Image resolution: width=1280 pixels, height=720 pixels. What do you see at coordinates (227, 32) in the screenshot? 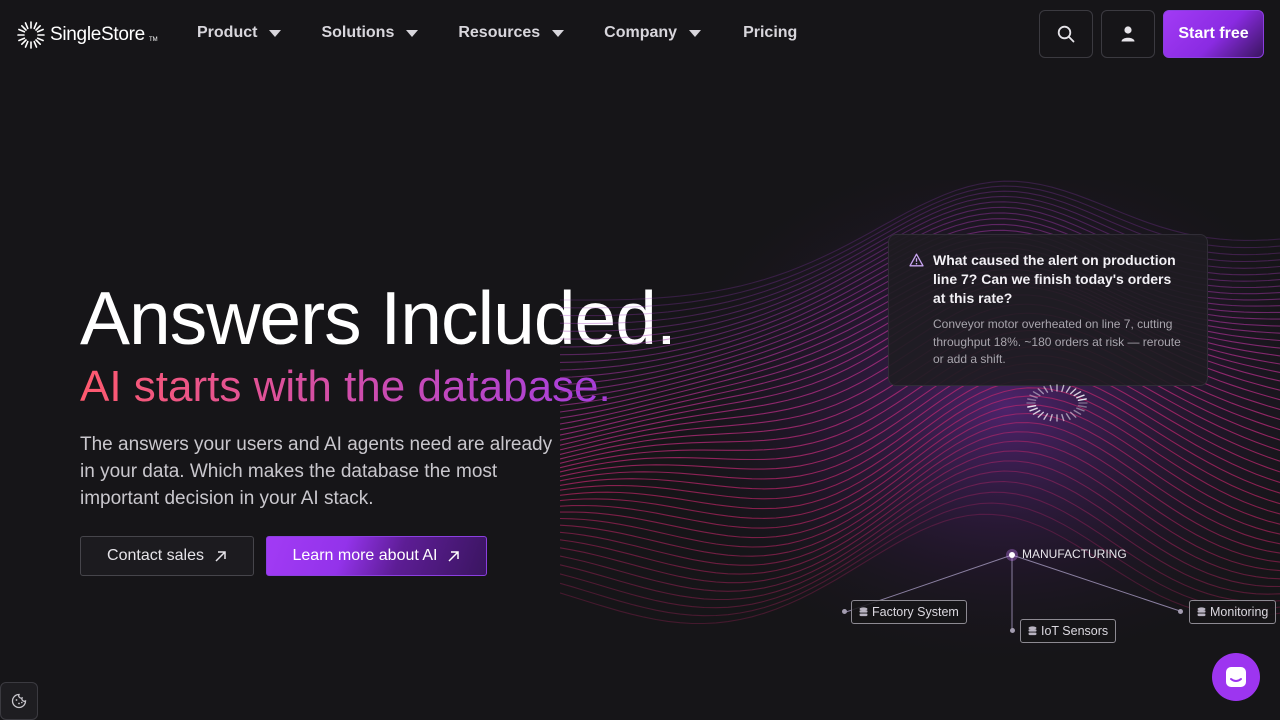
I see `nav-item-label: Product` at bounding box center [227, 32].